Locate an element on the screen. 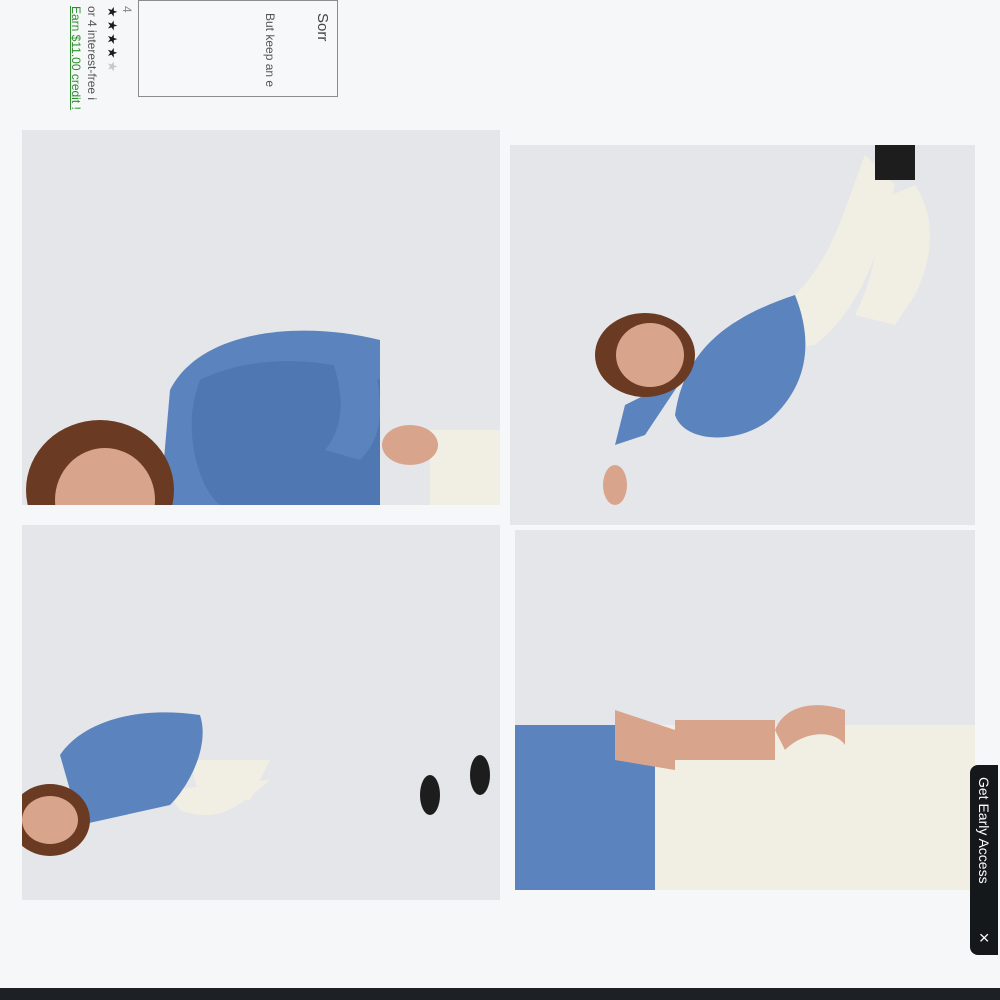 This screenshot has height=1000, width=1000. star-empty-icon: ★ is located at coordinates (112, 67).